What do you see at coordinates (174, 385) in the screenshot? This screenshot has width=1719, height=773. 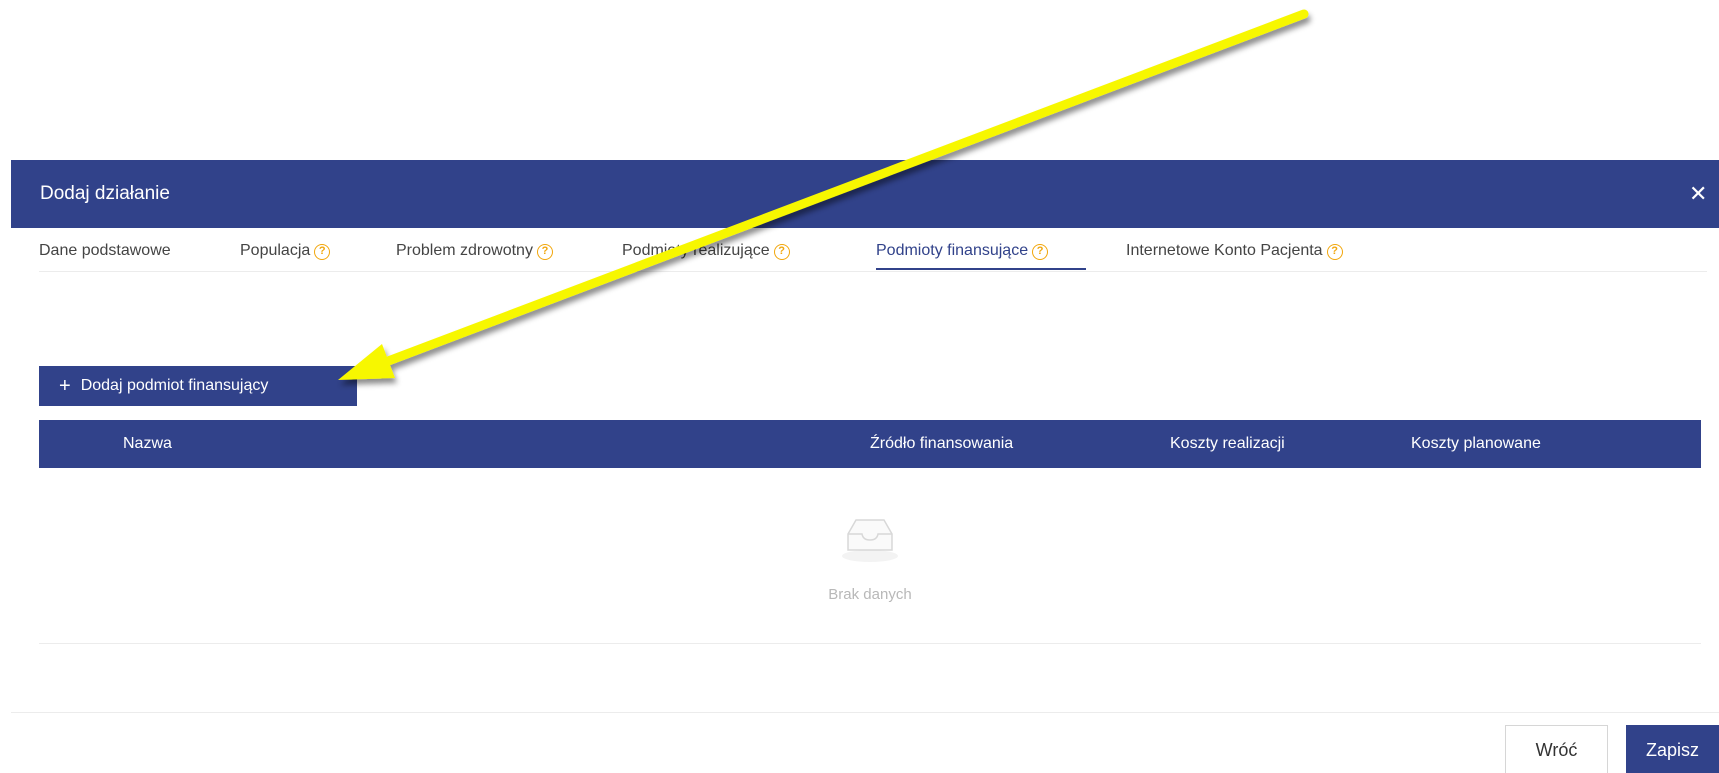 I see `add-funding-entity-label: Dodaj podmiot finansujący` at bounding box center [174, 385].